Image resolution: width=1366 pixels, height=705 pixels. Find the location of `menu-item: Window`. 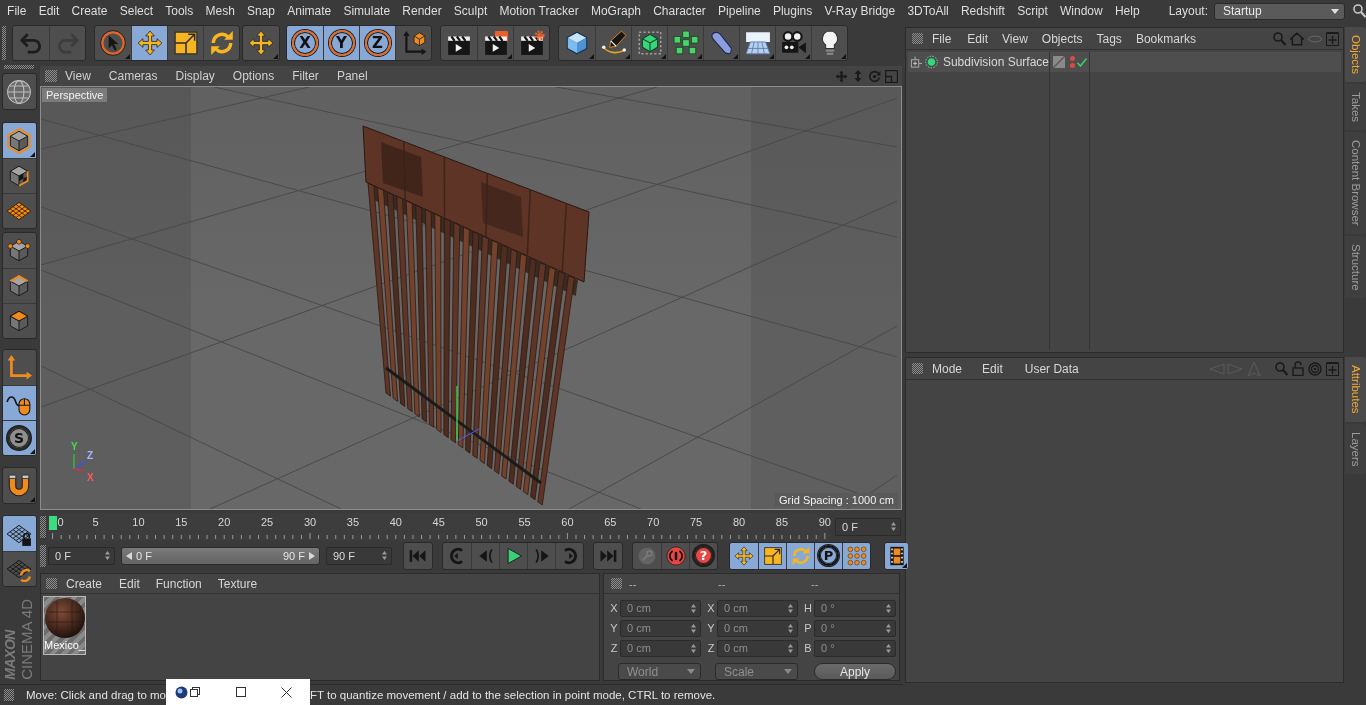

menu-item: Window is located at coordinates (1081, 11).